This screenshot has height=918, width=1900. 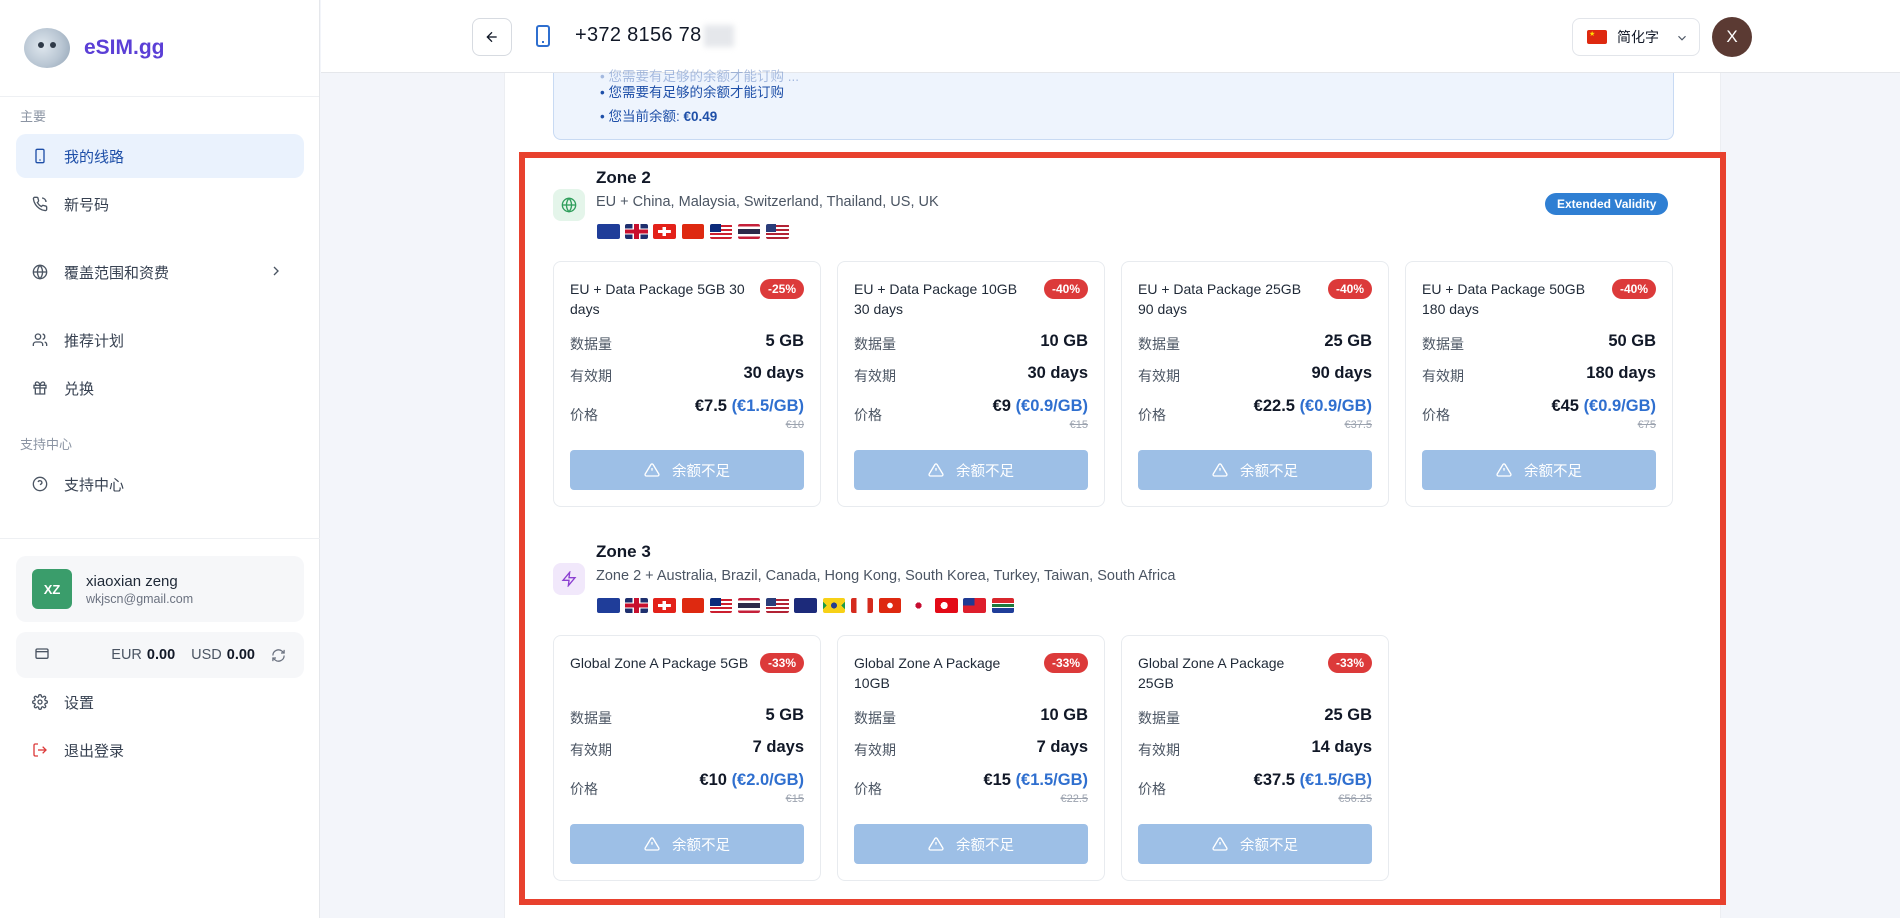 I want to click on back-button, so click(x=492, y=37).